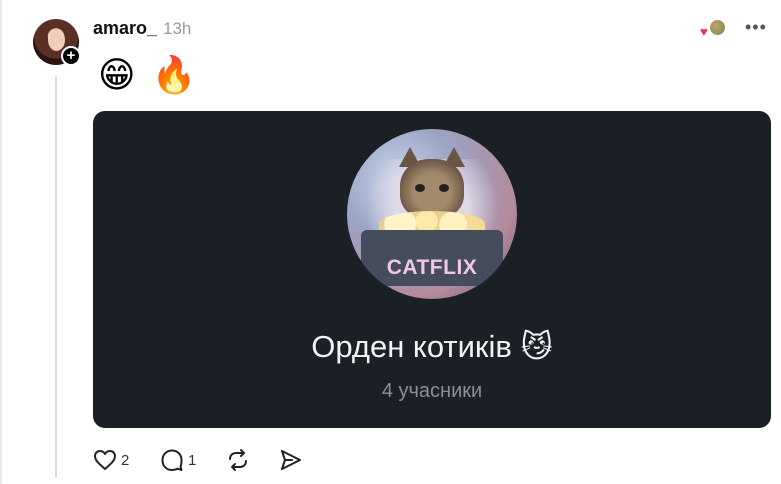 Image resolution: width=781 pixels, height=484 pixels. Describe the element at coordinates (717, 27) in the screenshot. I see `reactor-avatar` at that location.